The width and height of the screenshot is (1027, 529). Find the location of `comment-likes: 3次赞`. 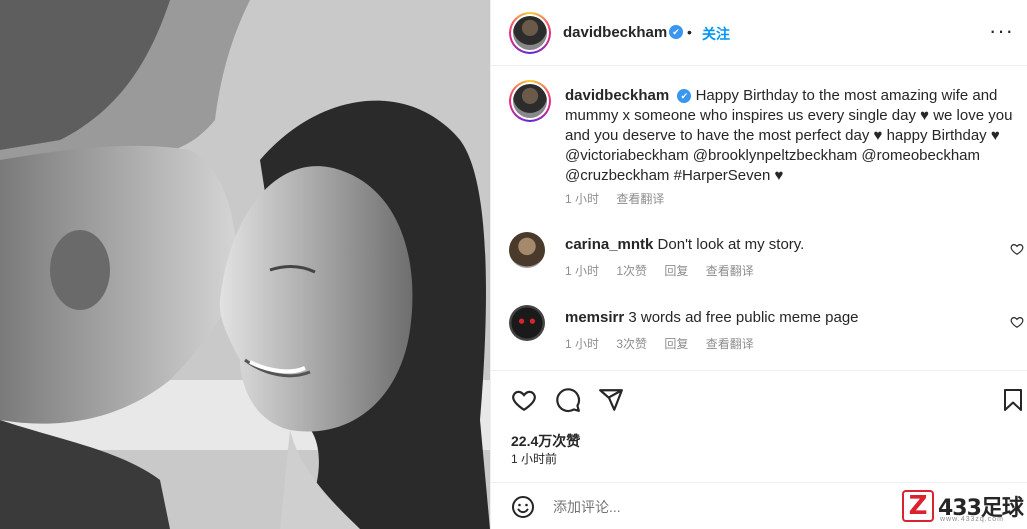

comment-likes: 3次赞 is located at coordinates (631, 344).